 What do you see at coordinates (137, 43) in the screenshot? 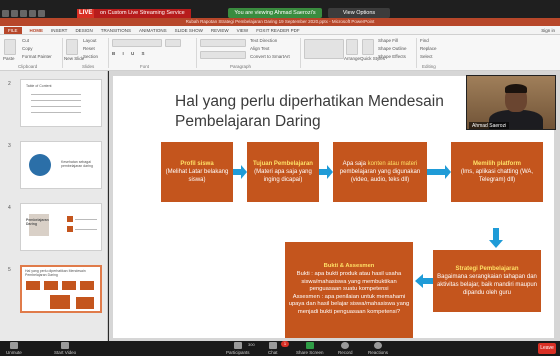
I see `font-name-box` at bounding box center [137, 43].